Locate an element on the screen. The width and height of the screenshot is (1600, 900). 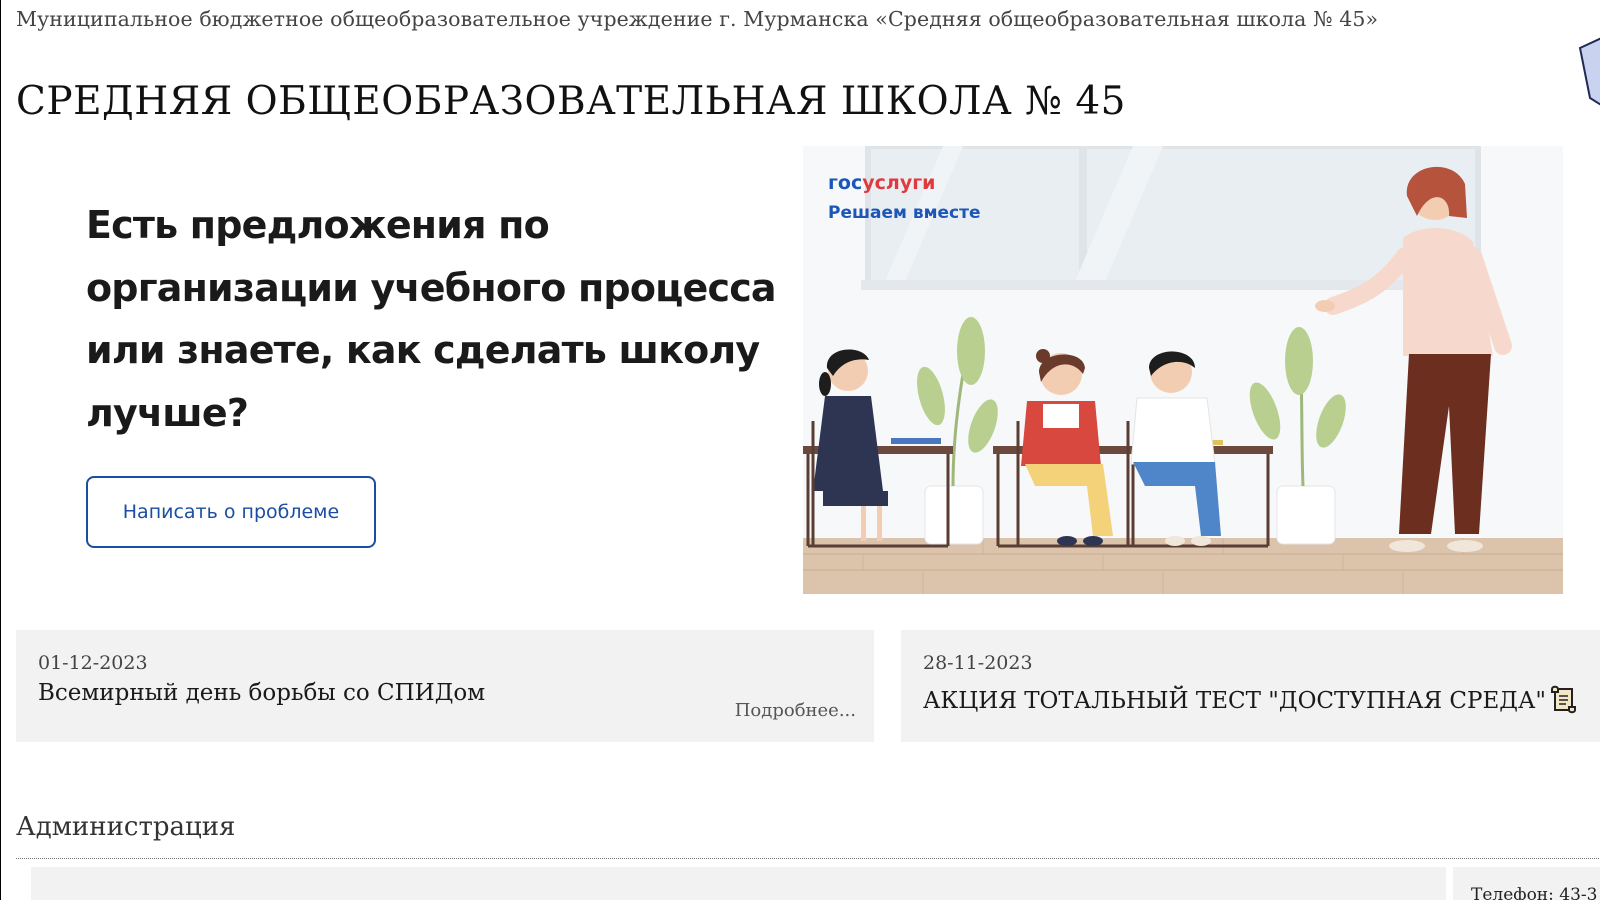
news-title-wrap: АКЦИЯ ТОТАЛЬНЫЙ ТЕСТ "ДОСТУПНАЯ СРЕДА" is located at coordinates (1250, 699).